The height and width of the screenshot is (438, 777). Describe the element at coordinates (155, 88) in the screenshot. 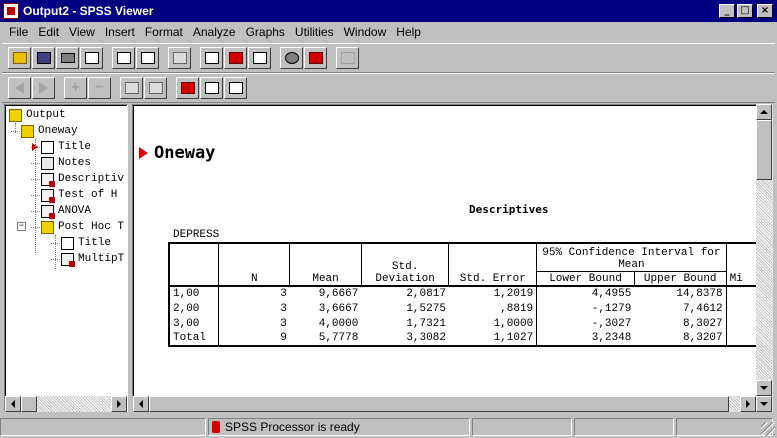

I see `hide-button` at that location.